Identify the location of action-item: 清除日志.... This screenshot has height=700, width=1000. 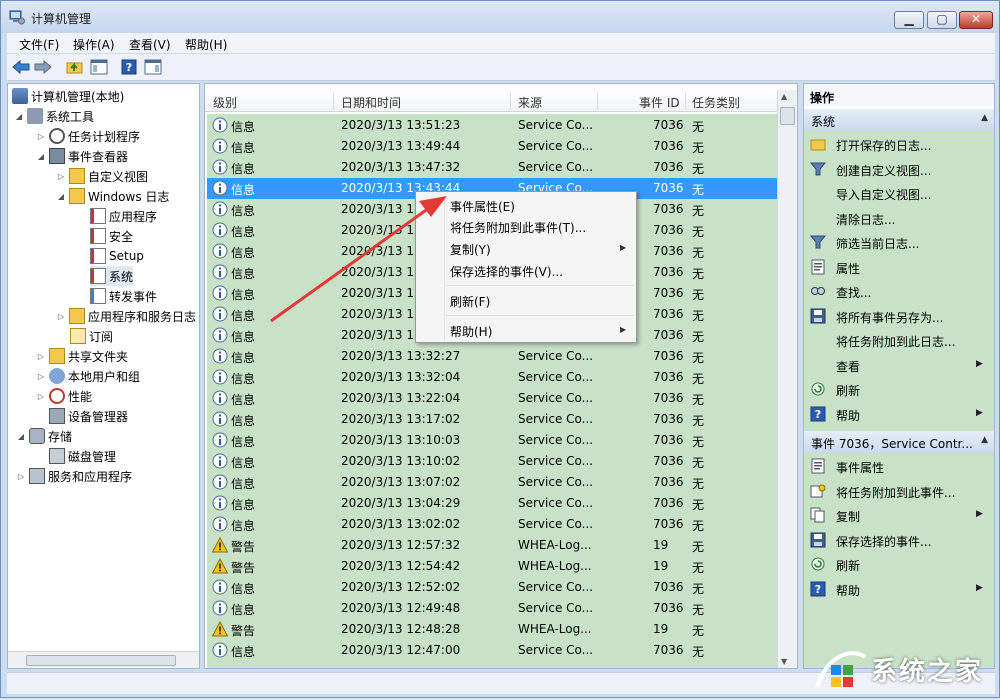
(899, 218).